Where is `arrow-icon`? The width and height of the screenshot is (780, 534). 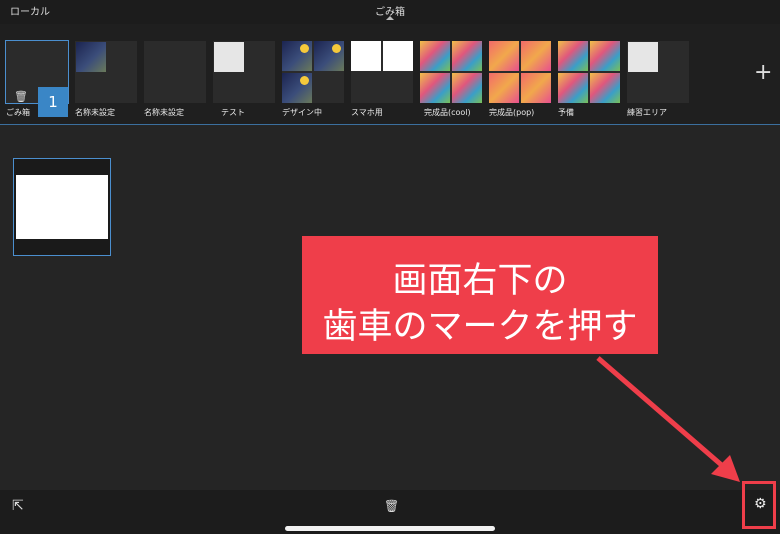 arrow-icon is located at coordinates (668, 419).